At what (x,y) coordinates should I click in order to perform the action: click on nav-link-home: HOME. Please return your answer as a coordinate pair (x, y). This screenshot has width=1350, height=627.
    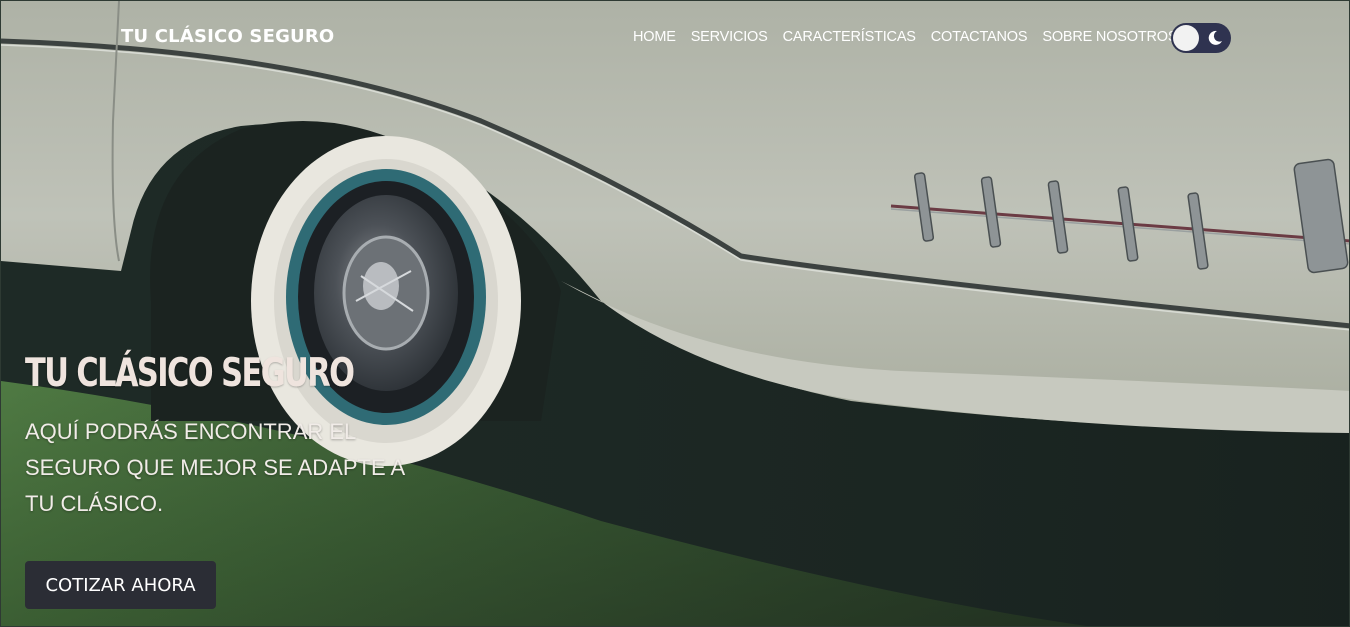
    Looking at the image, I should click on (654, 37).